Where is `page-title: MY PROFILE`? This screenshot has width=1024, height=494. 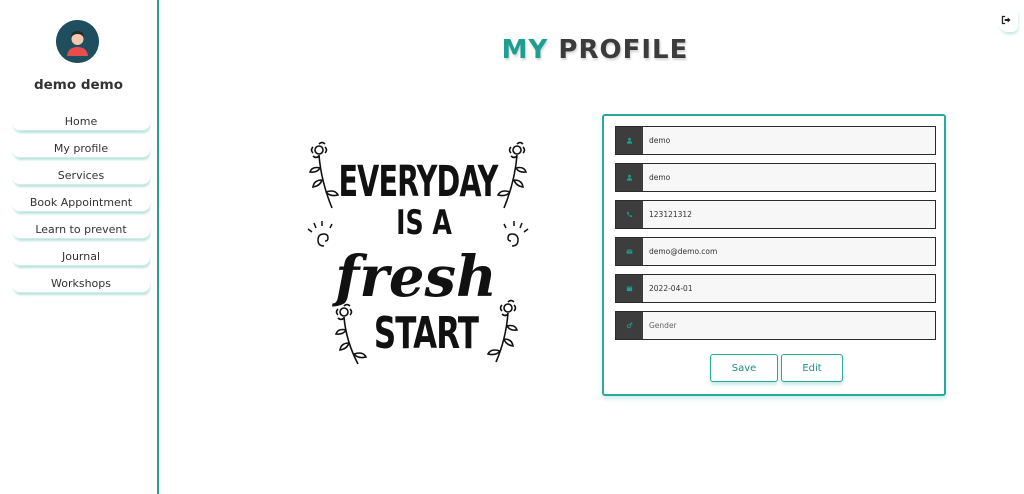
page-title: MY PROFILE is located at coordinates (595, 50).